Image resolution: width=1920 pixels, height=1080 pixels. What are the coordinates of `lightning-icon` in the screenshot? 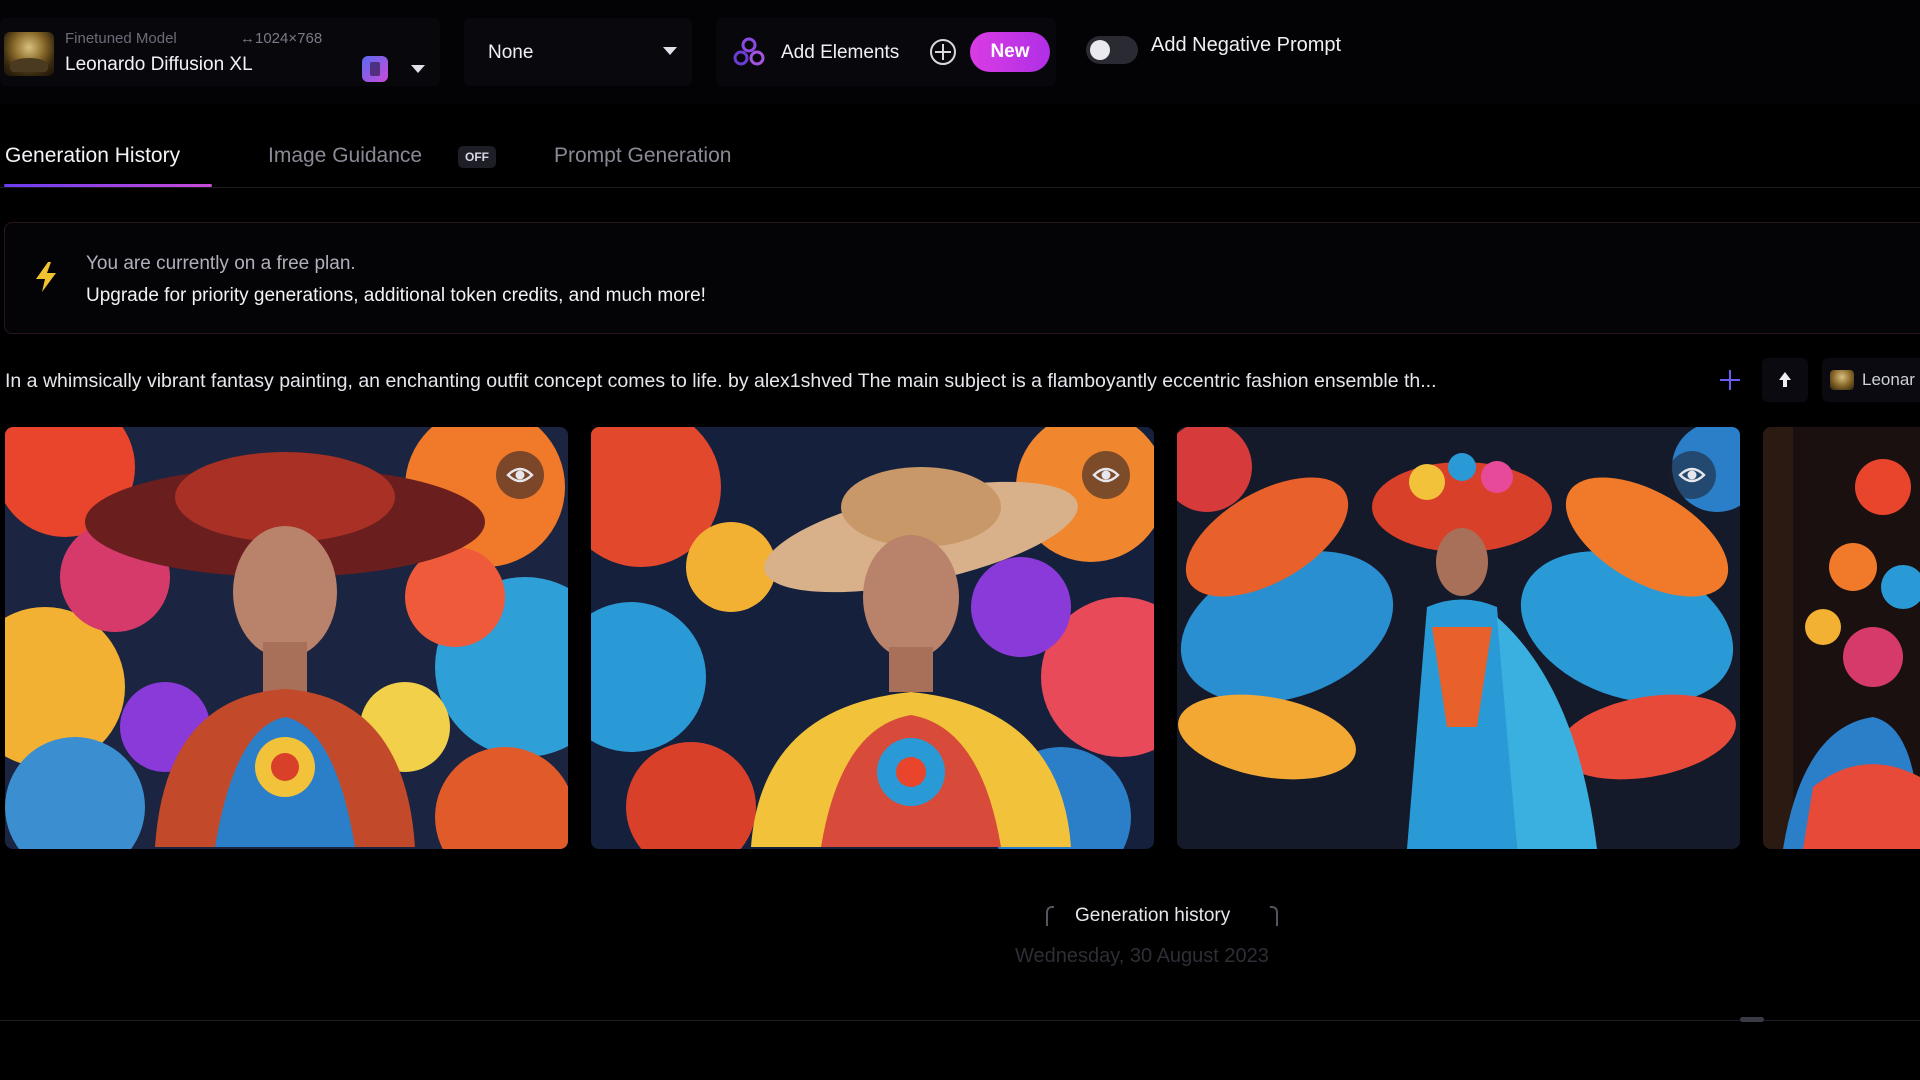 It's located at (46, 277).